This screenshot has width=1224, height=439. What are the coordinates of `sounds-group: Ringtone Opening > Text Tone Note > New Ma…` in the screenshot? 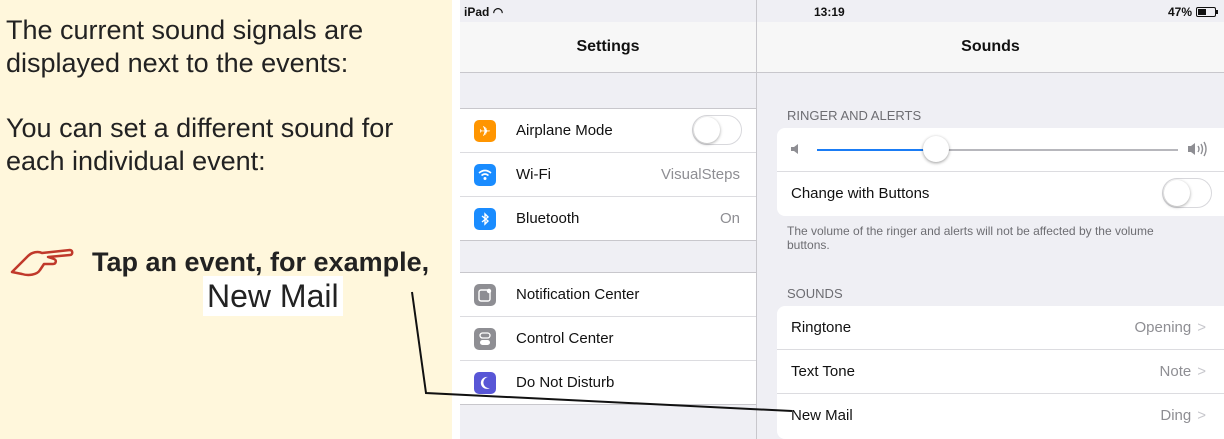 It's located at (1000, 372).